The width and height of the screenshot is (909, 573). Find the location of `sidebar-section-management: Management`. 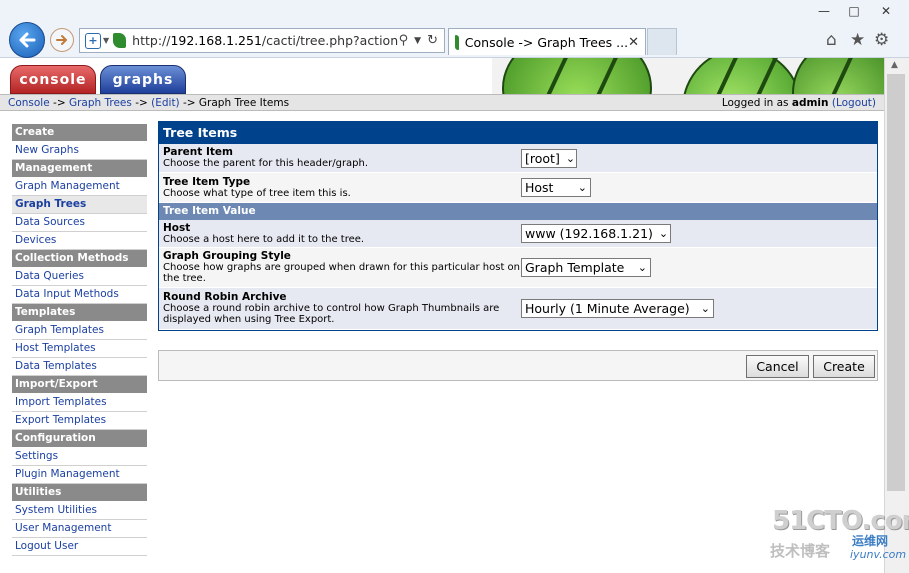

sidebar-section-management: Management is located at coordinates (79, 169).